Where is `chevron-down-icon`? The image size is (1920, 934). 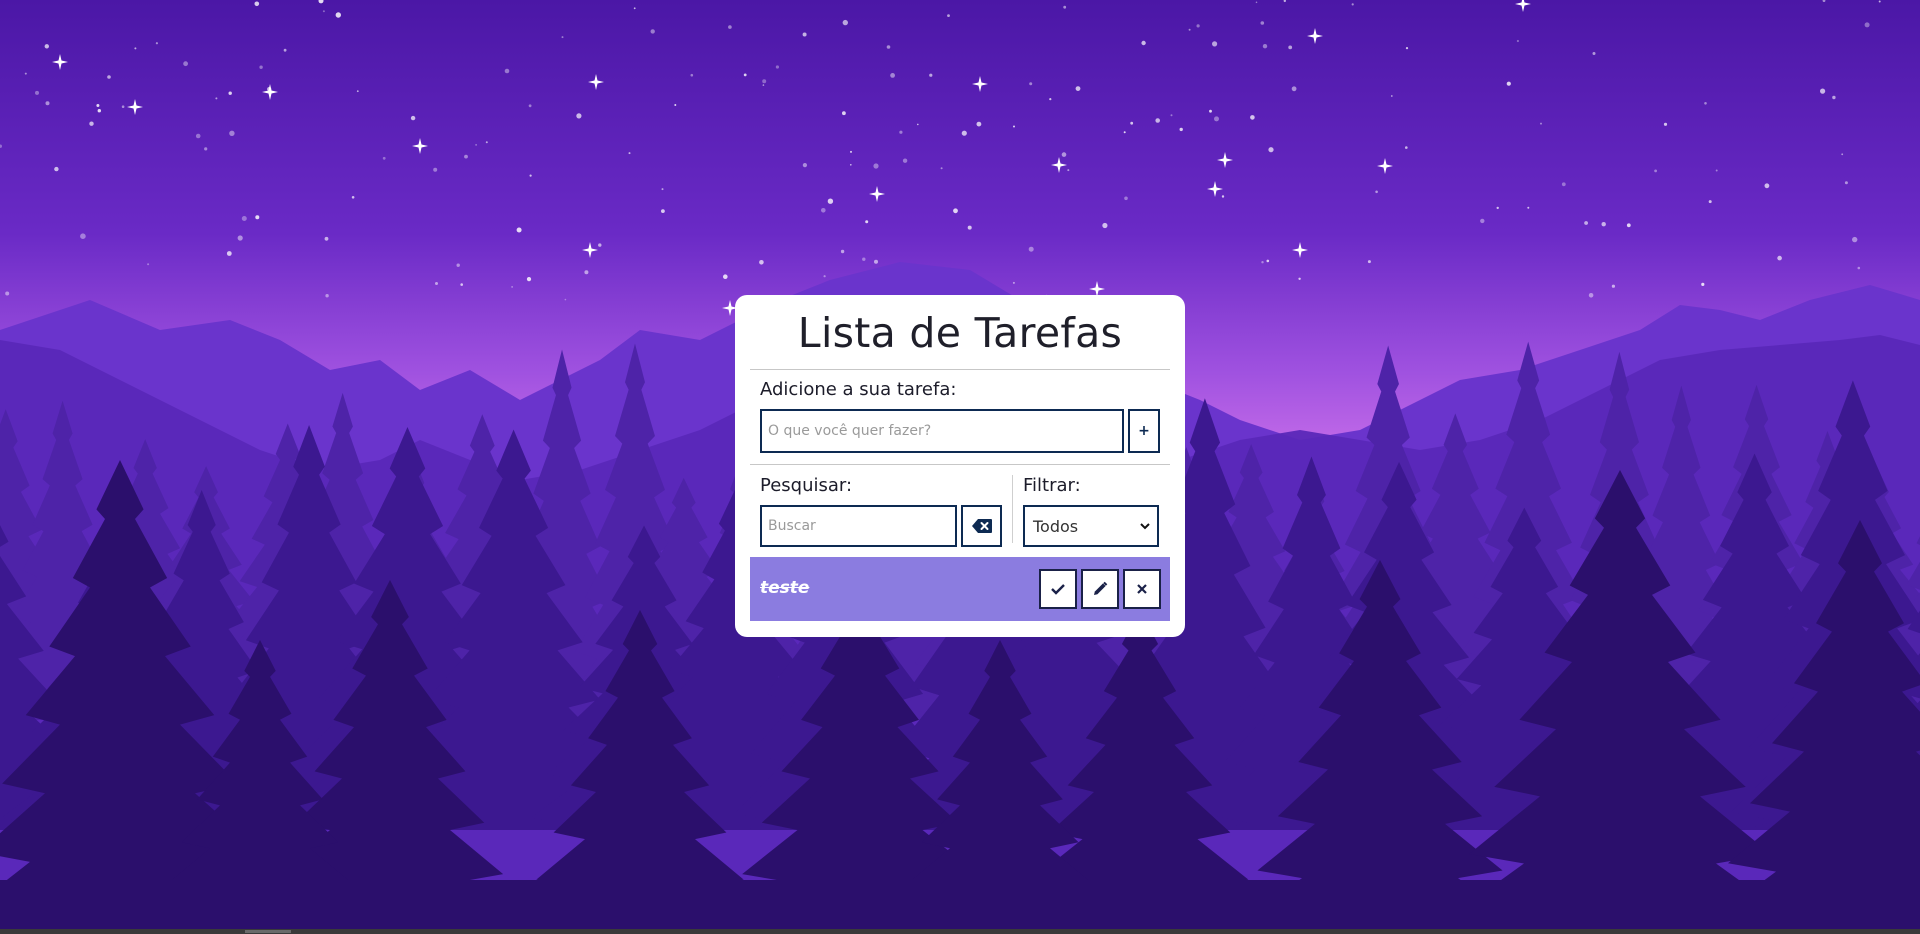 chevron-down-icon is located at coordinates (1145, 526).